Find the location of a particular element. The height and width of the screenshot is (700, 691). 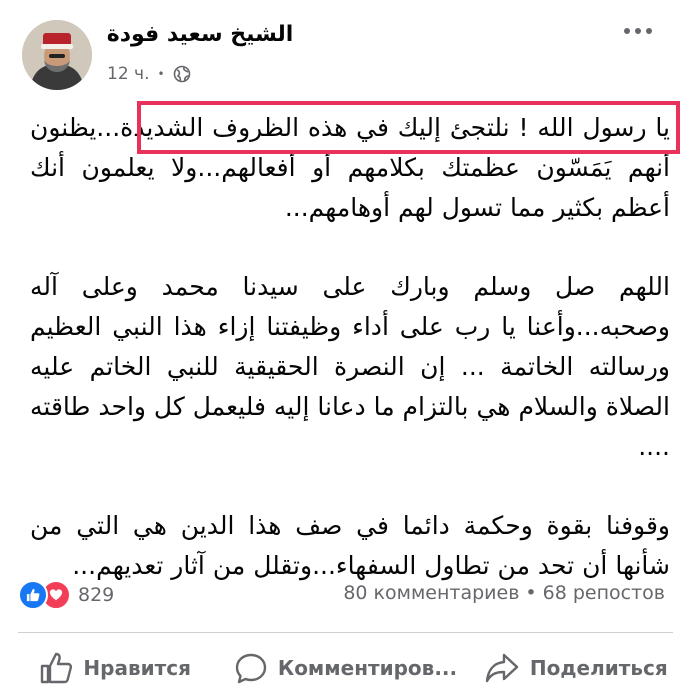

post-header: الشيخ سعيد فودة 12 ч. • is located at coordinates (345, 47).